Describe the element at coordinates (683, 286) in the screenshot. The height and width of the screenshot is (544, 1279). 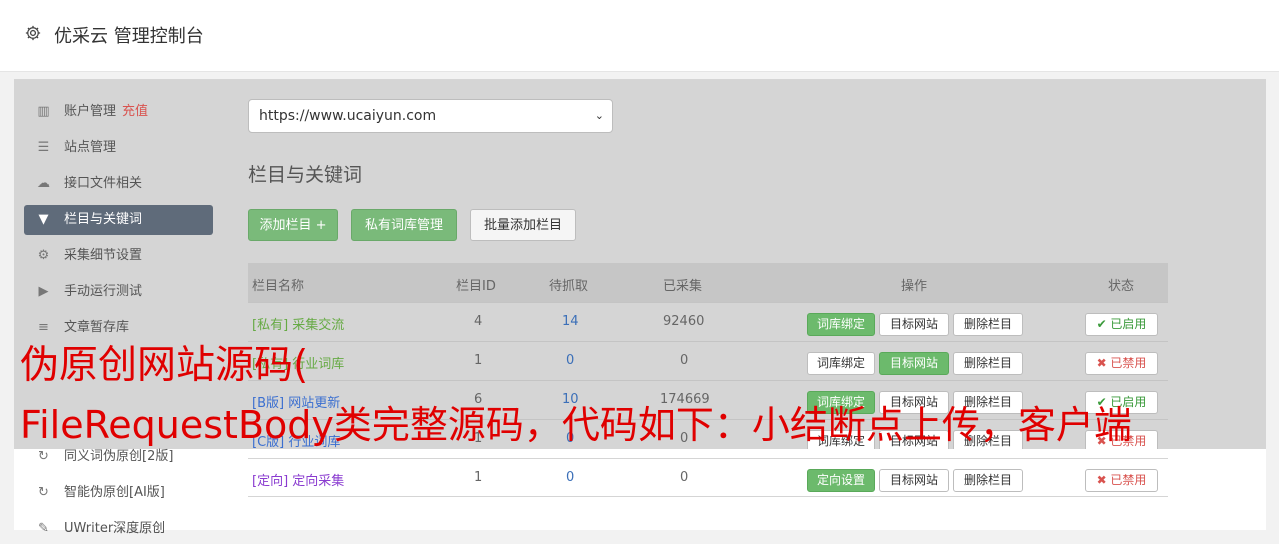
I see `column-header: 已采集` at that location.